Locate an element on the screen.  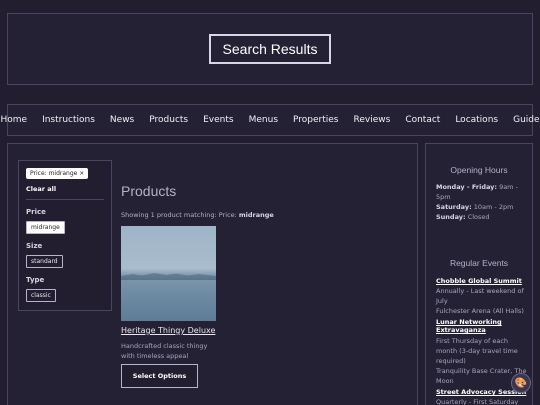
event-details: Quarterly - First Saturday is located at coordinates (477, 401).